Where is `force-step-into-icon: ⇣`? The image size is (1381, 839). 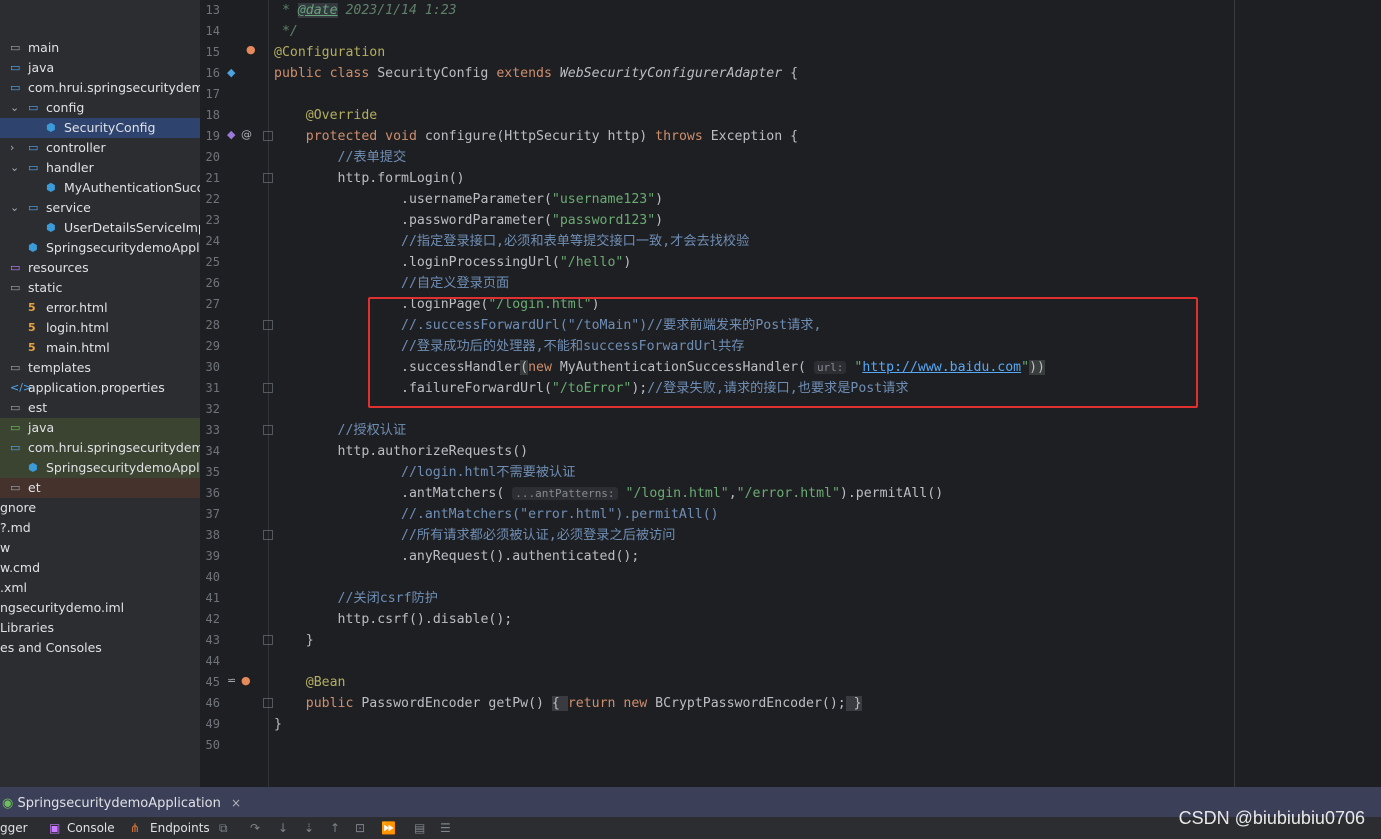 force-step-into-icon: ⇣ is located at coordinates (309, 828).